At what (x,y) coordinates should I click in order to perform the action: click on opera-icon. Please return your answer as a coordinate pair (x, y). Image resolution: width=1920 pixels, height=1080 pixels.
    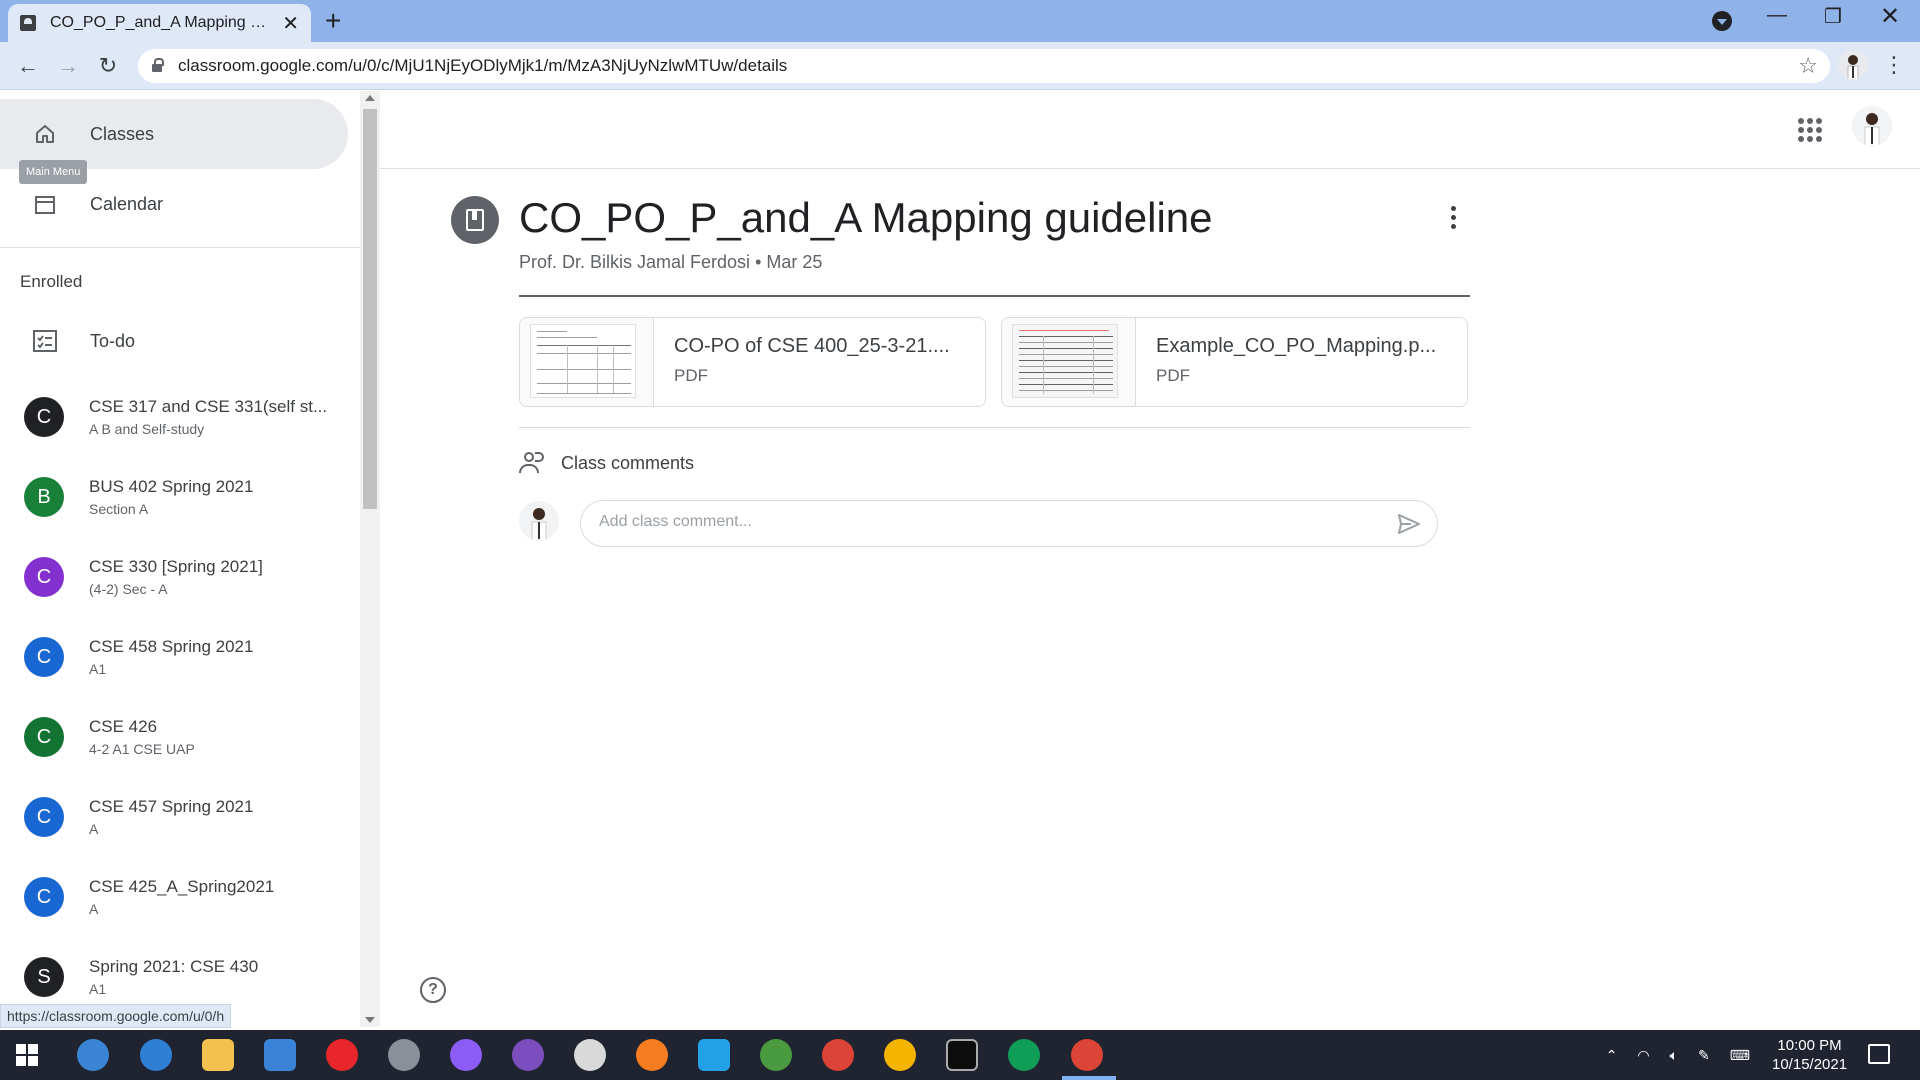
    Looking at the image, I should click on (342, 1055).